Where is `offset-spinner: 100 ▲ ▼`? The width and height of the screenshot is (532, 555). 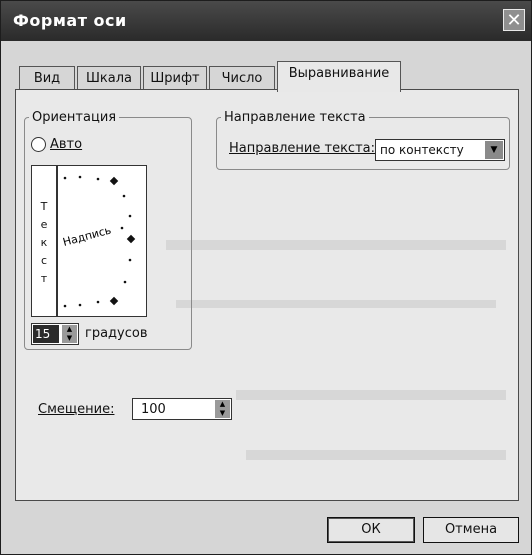 offset-spinner: 100 ▲ ▼ is located at coordinates (182, 409).